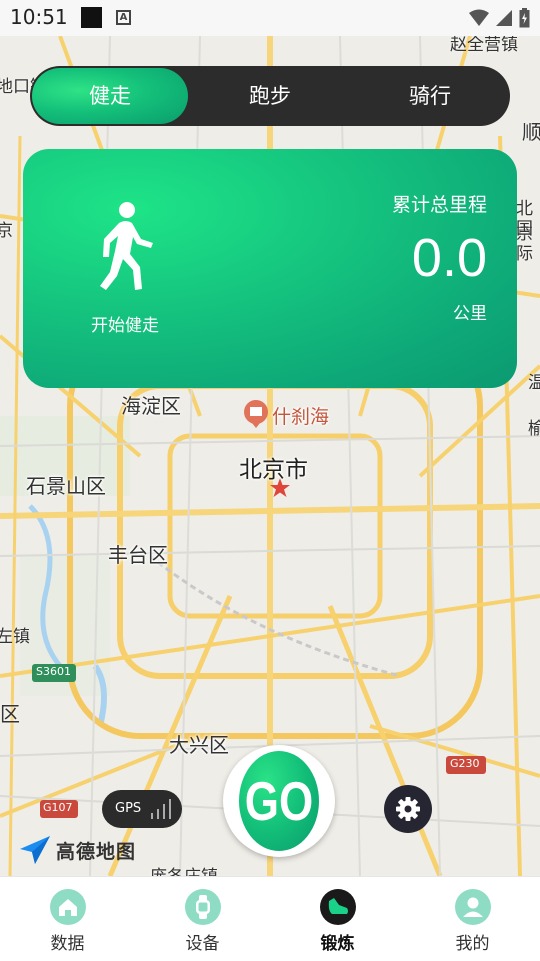  I want to click on sport-type-tabs: 健走 跑步 骑行, so click(270, 96).